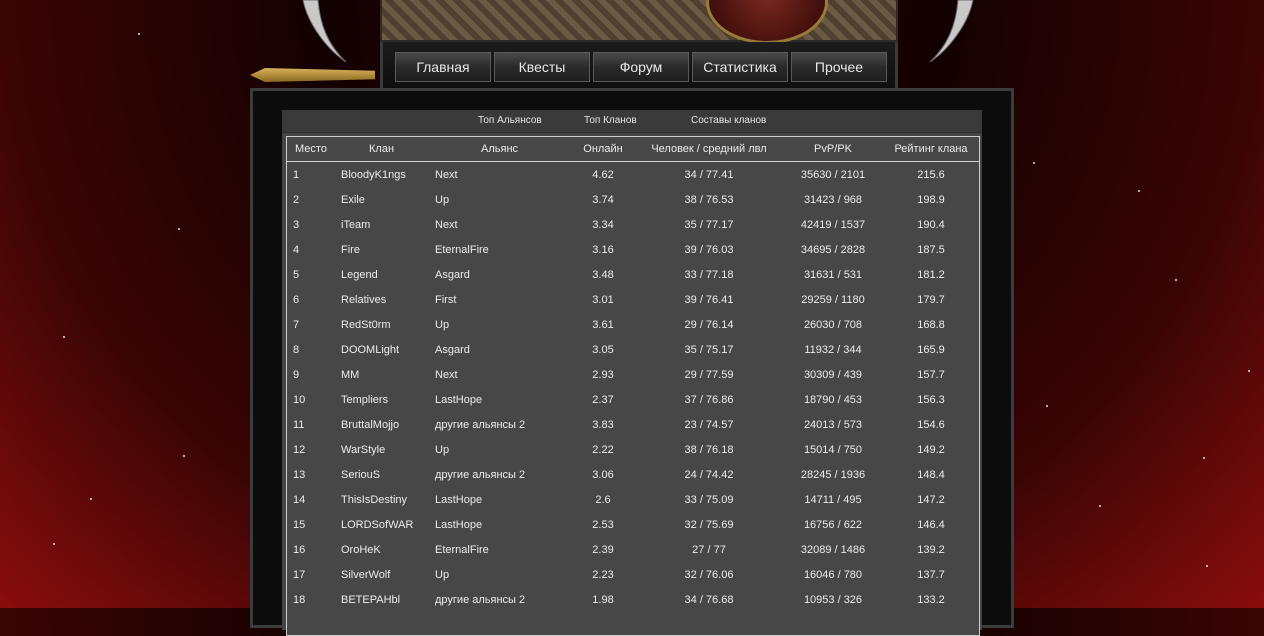 This screenshot has height=636, width=1264. What do you see at coordinates (709, 325) in the screenshot?
I see `cell-people-text: 29 / 76.14` at bounding box center [709, 325].